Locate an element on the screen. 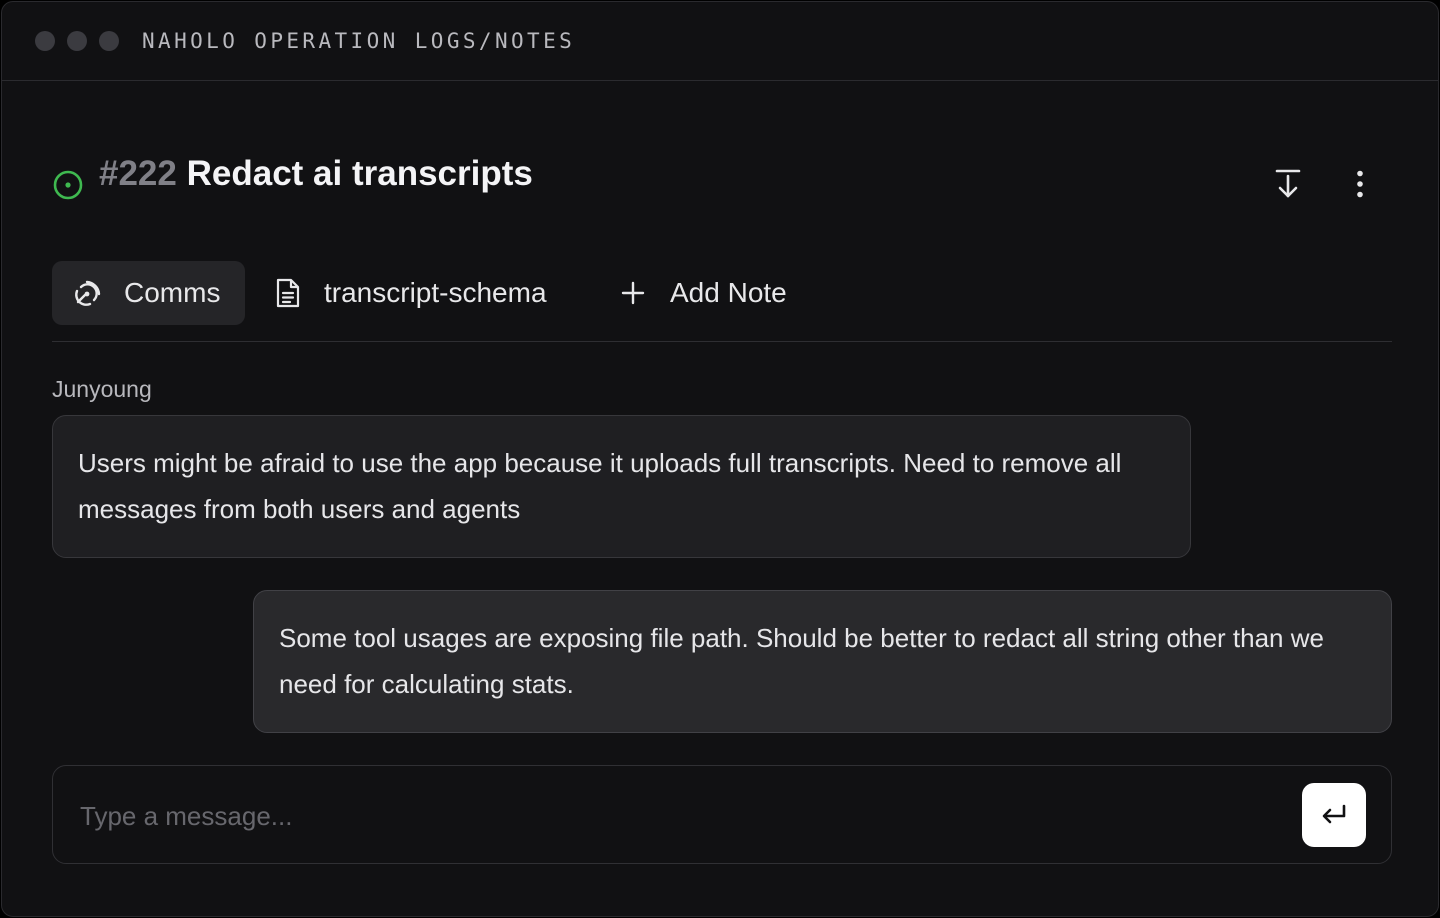  download-button is located at coordinates (1288, 184).